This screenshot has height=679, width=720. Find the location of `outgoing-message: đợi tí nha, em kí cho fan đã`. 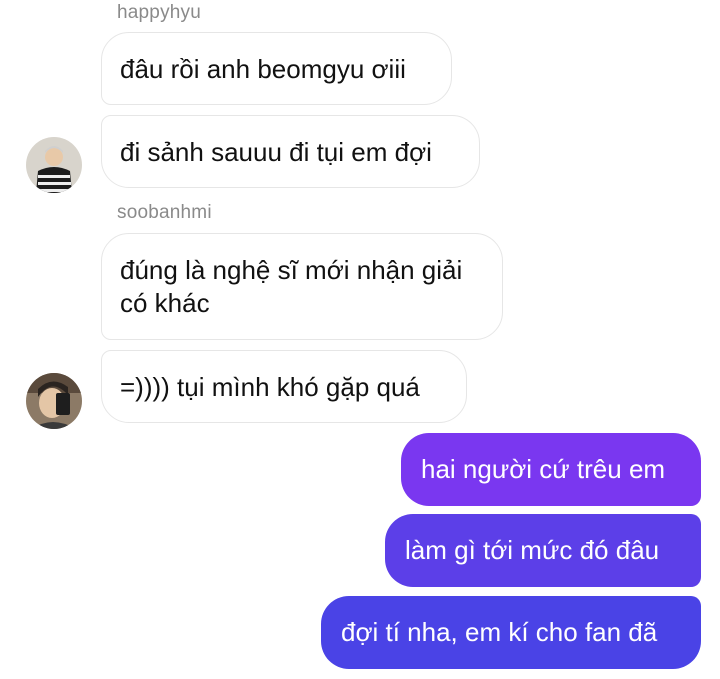

outgoing-message: đợi tí nha, em kí cho fan đã is located at coordinates (511, 632).